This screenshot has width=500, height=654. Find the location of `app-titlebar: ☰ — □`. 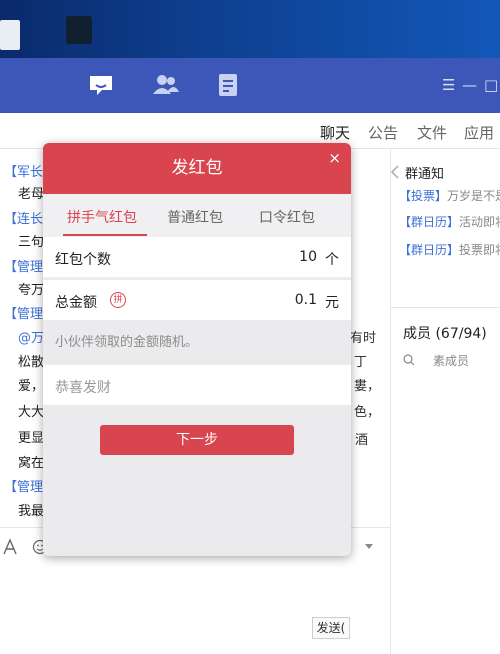

app-titlebar: ☰ — □ is located at coordinates (250, 85).